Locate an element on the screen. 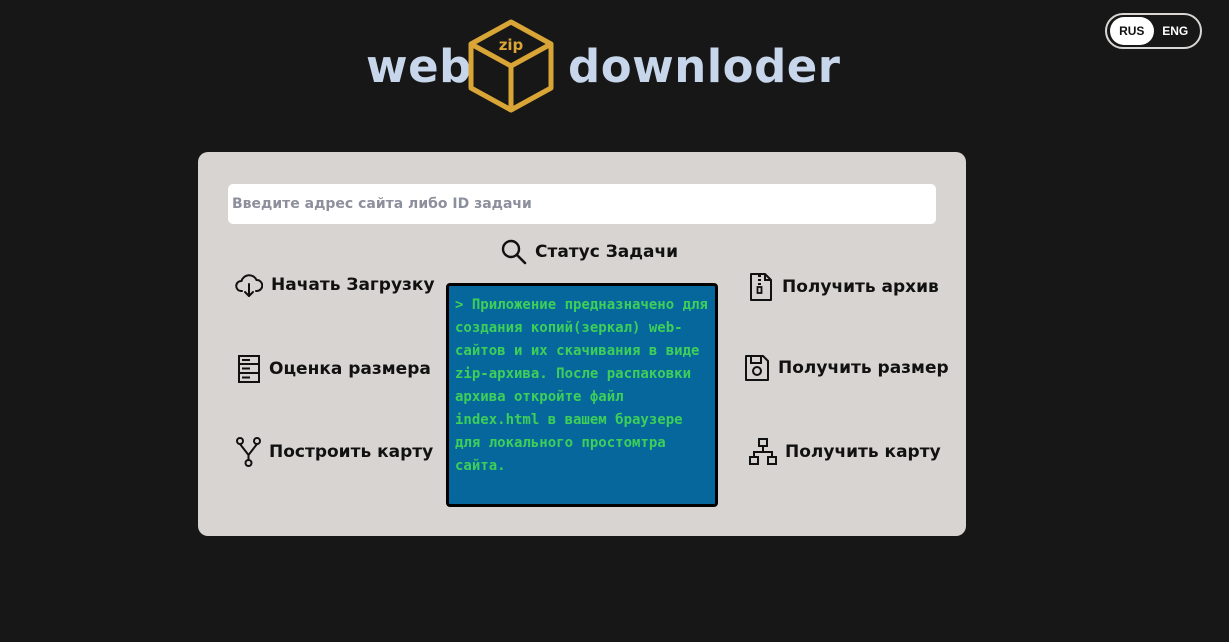 The image size is (1229, 642). sitemap-icon is located at coordinates (763, 451).